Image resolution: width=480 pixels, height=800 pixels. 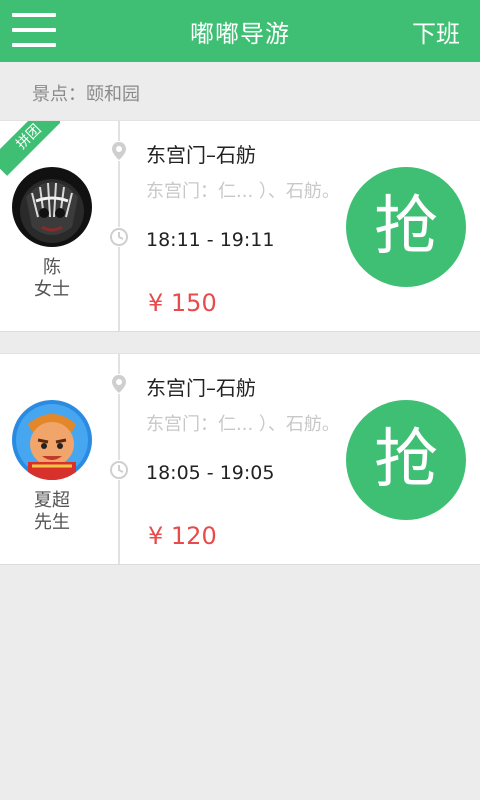 What do you see at coordinates (52, 278) in the screenshot?
I see `customer-name: 陈 女士` at bounding box center [52, 278].